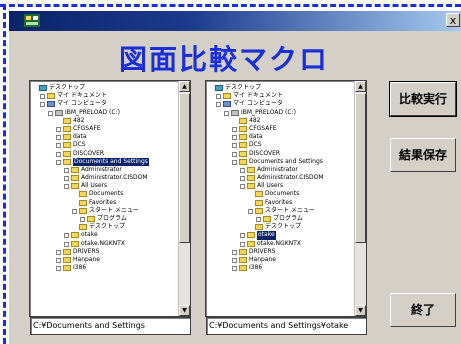  Describe the element at coordinates (110, 326) in the screenshot. I see `left-path-field: C:¥Documents and Settings` at that location.